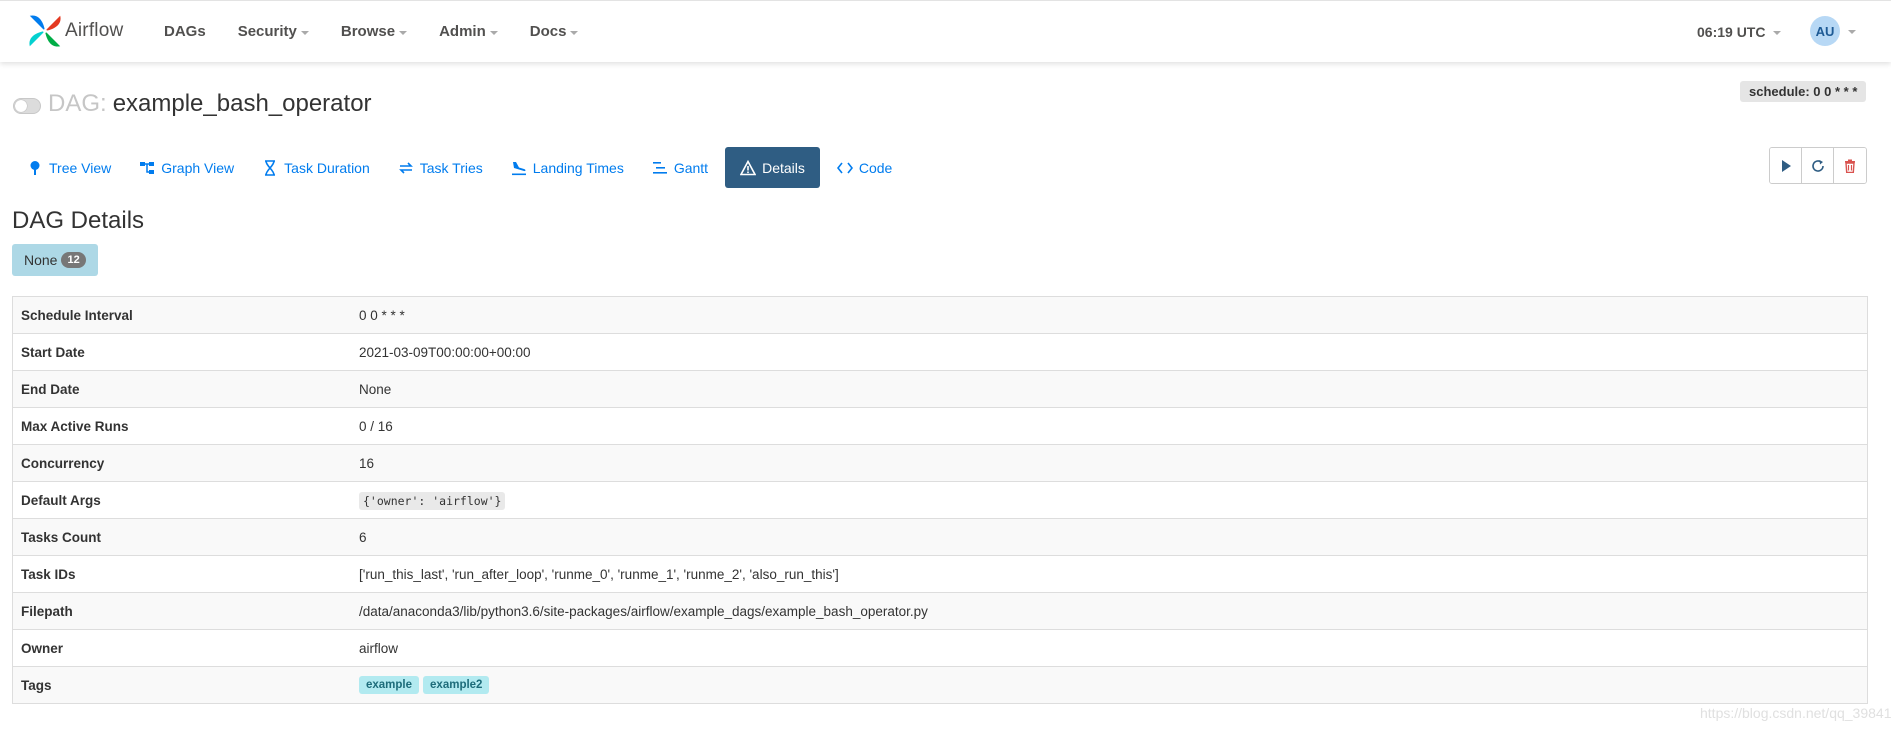 This screenshot has width=1891, height=733. I want to click on avatar: AU, so click(1825, 31).